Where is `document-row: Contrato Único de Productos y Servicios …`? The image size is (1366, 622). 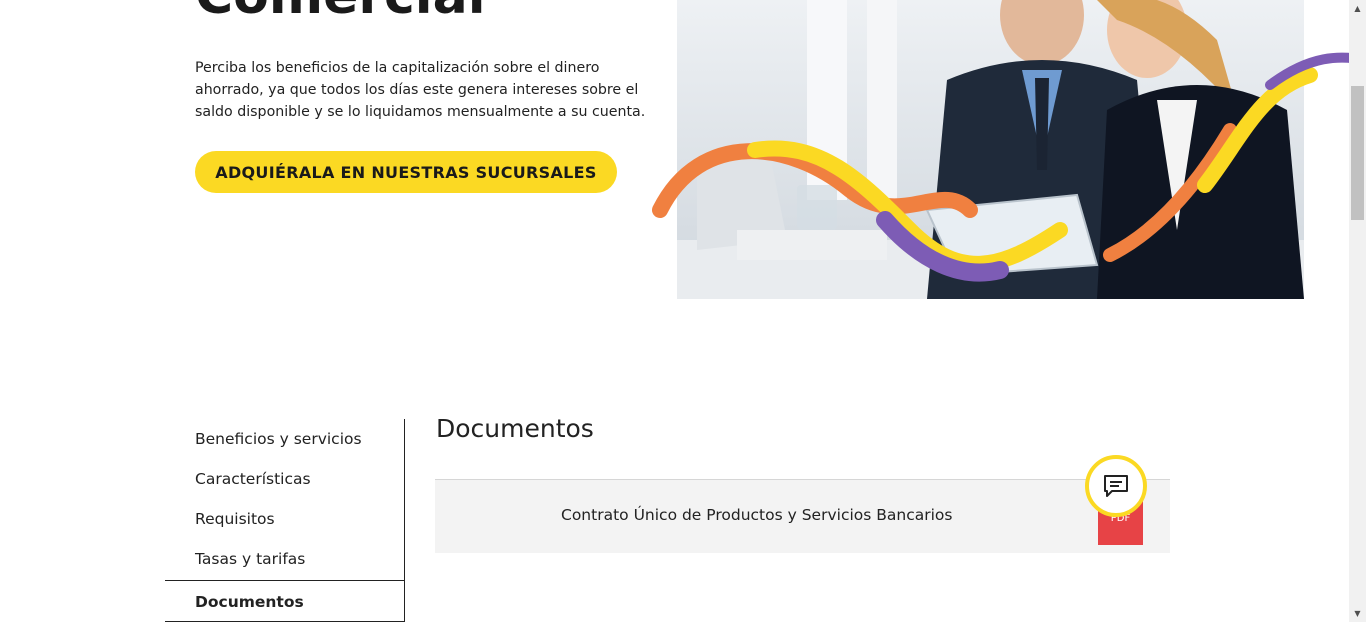 document-row: Contrato Único de Productos y Servicios … is located at coordinates (802, 516).